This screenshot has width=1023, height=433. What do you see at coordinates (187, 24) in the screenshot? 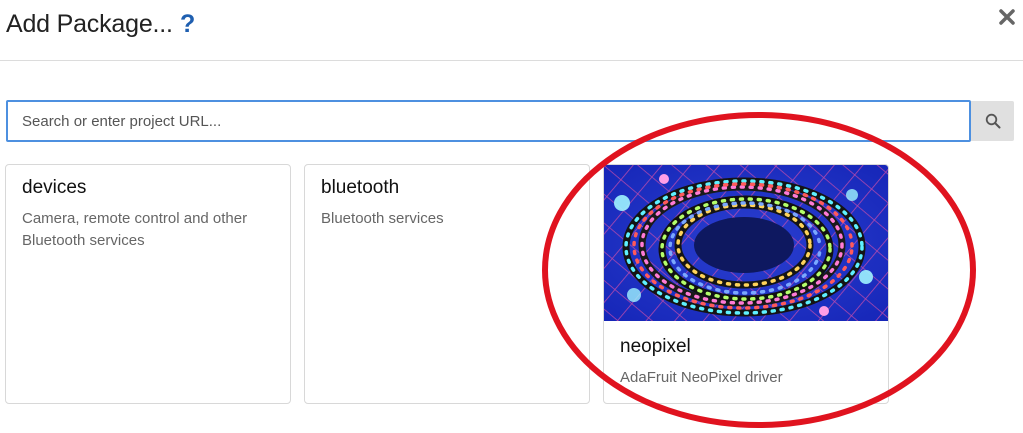
I see `help-icon: ?` at bounding box center [187, 24].